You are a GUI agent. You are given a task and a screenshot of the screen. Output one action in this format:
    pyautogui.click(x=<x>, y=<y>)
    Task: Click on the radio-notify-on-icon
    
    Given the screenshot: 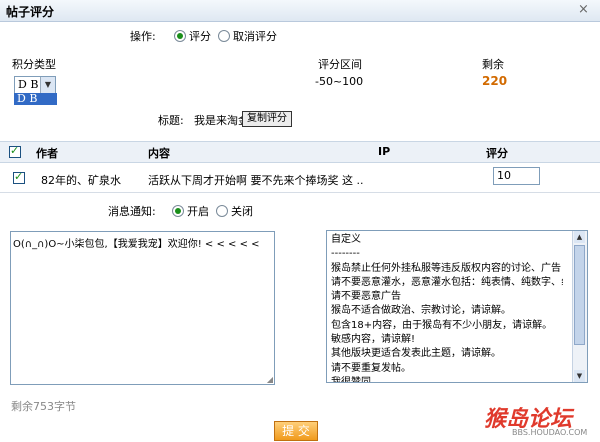 What is the action you would take?
    pyautogui.click(x=178, y=211)
    